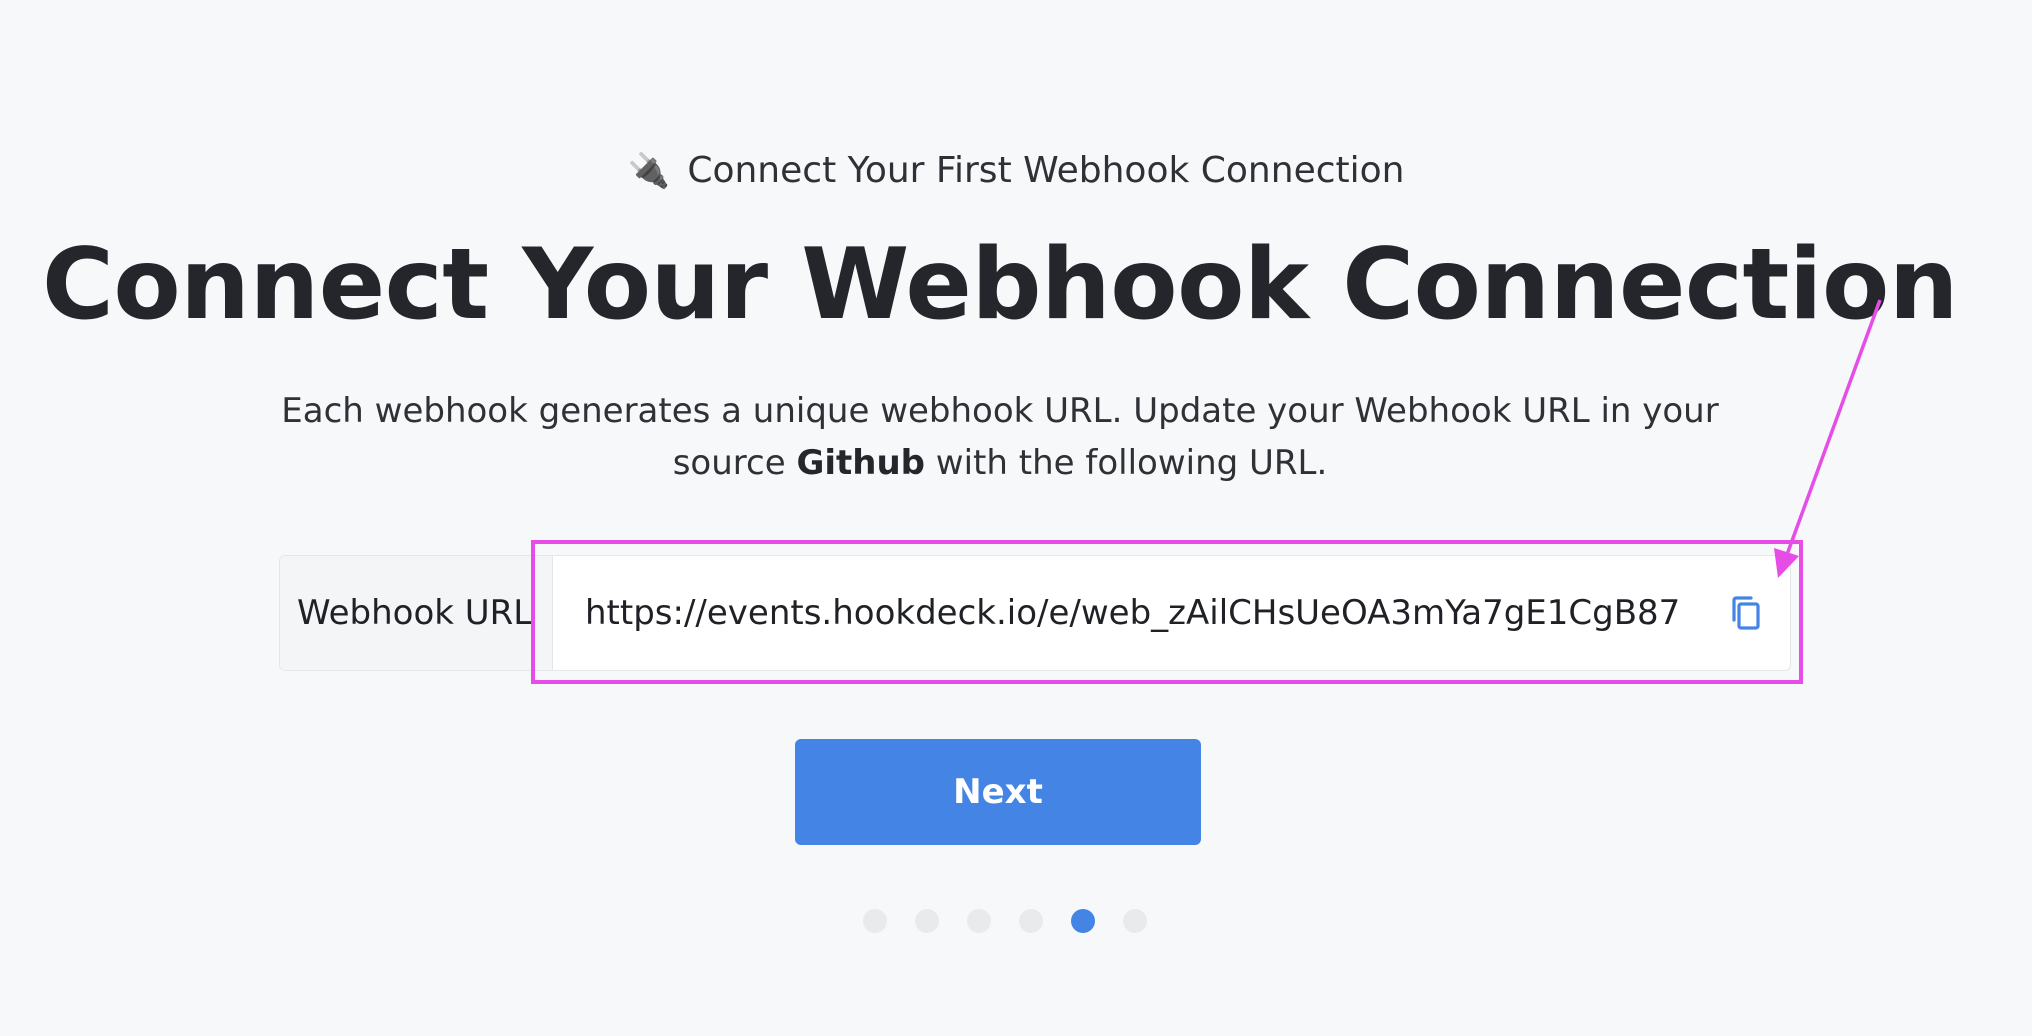  Describe the element at coordinates (860, 463) in the screenshot. I see `source-name: Github` at that location.